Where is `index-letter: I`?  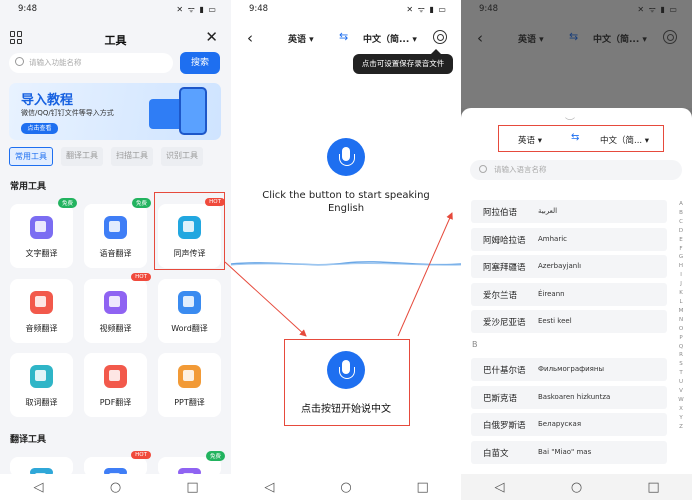 index-letter: I is located at coordinates (681, 275).